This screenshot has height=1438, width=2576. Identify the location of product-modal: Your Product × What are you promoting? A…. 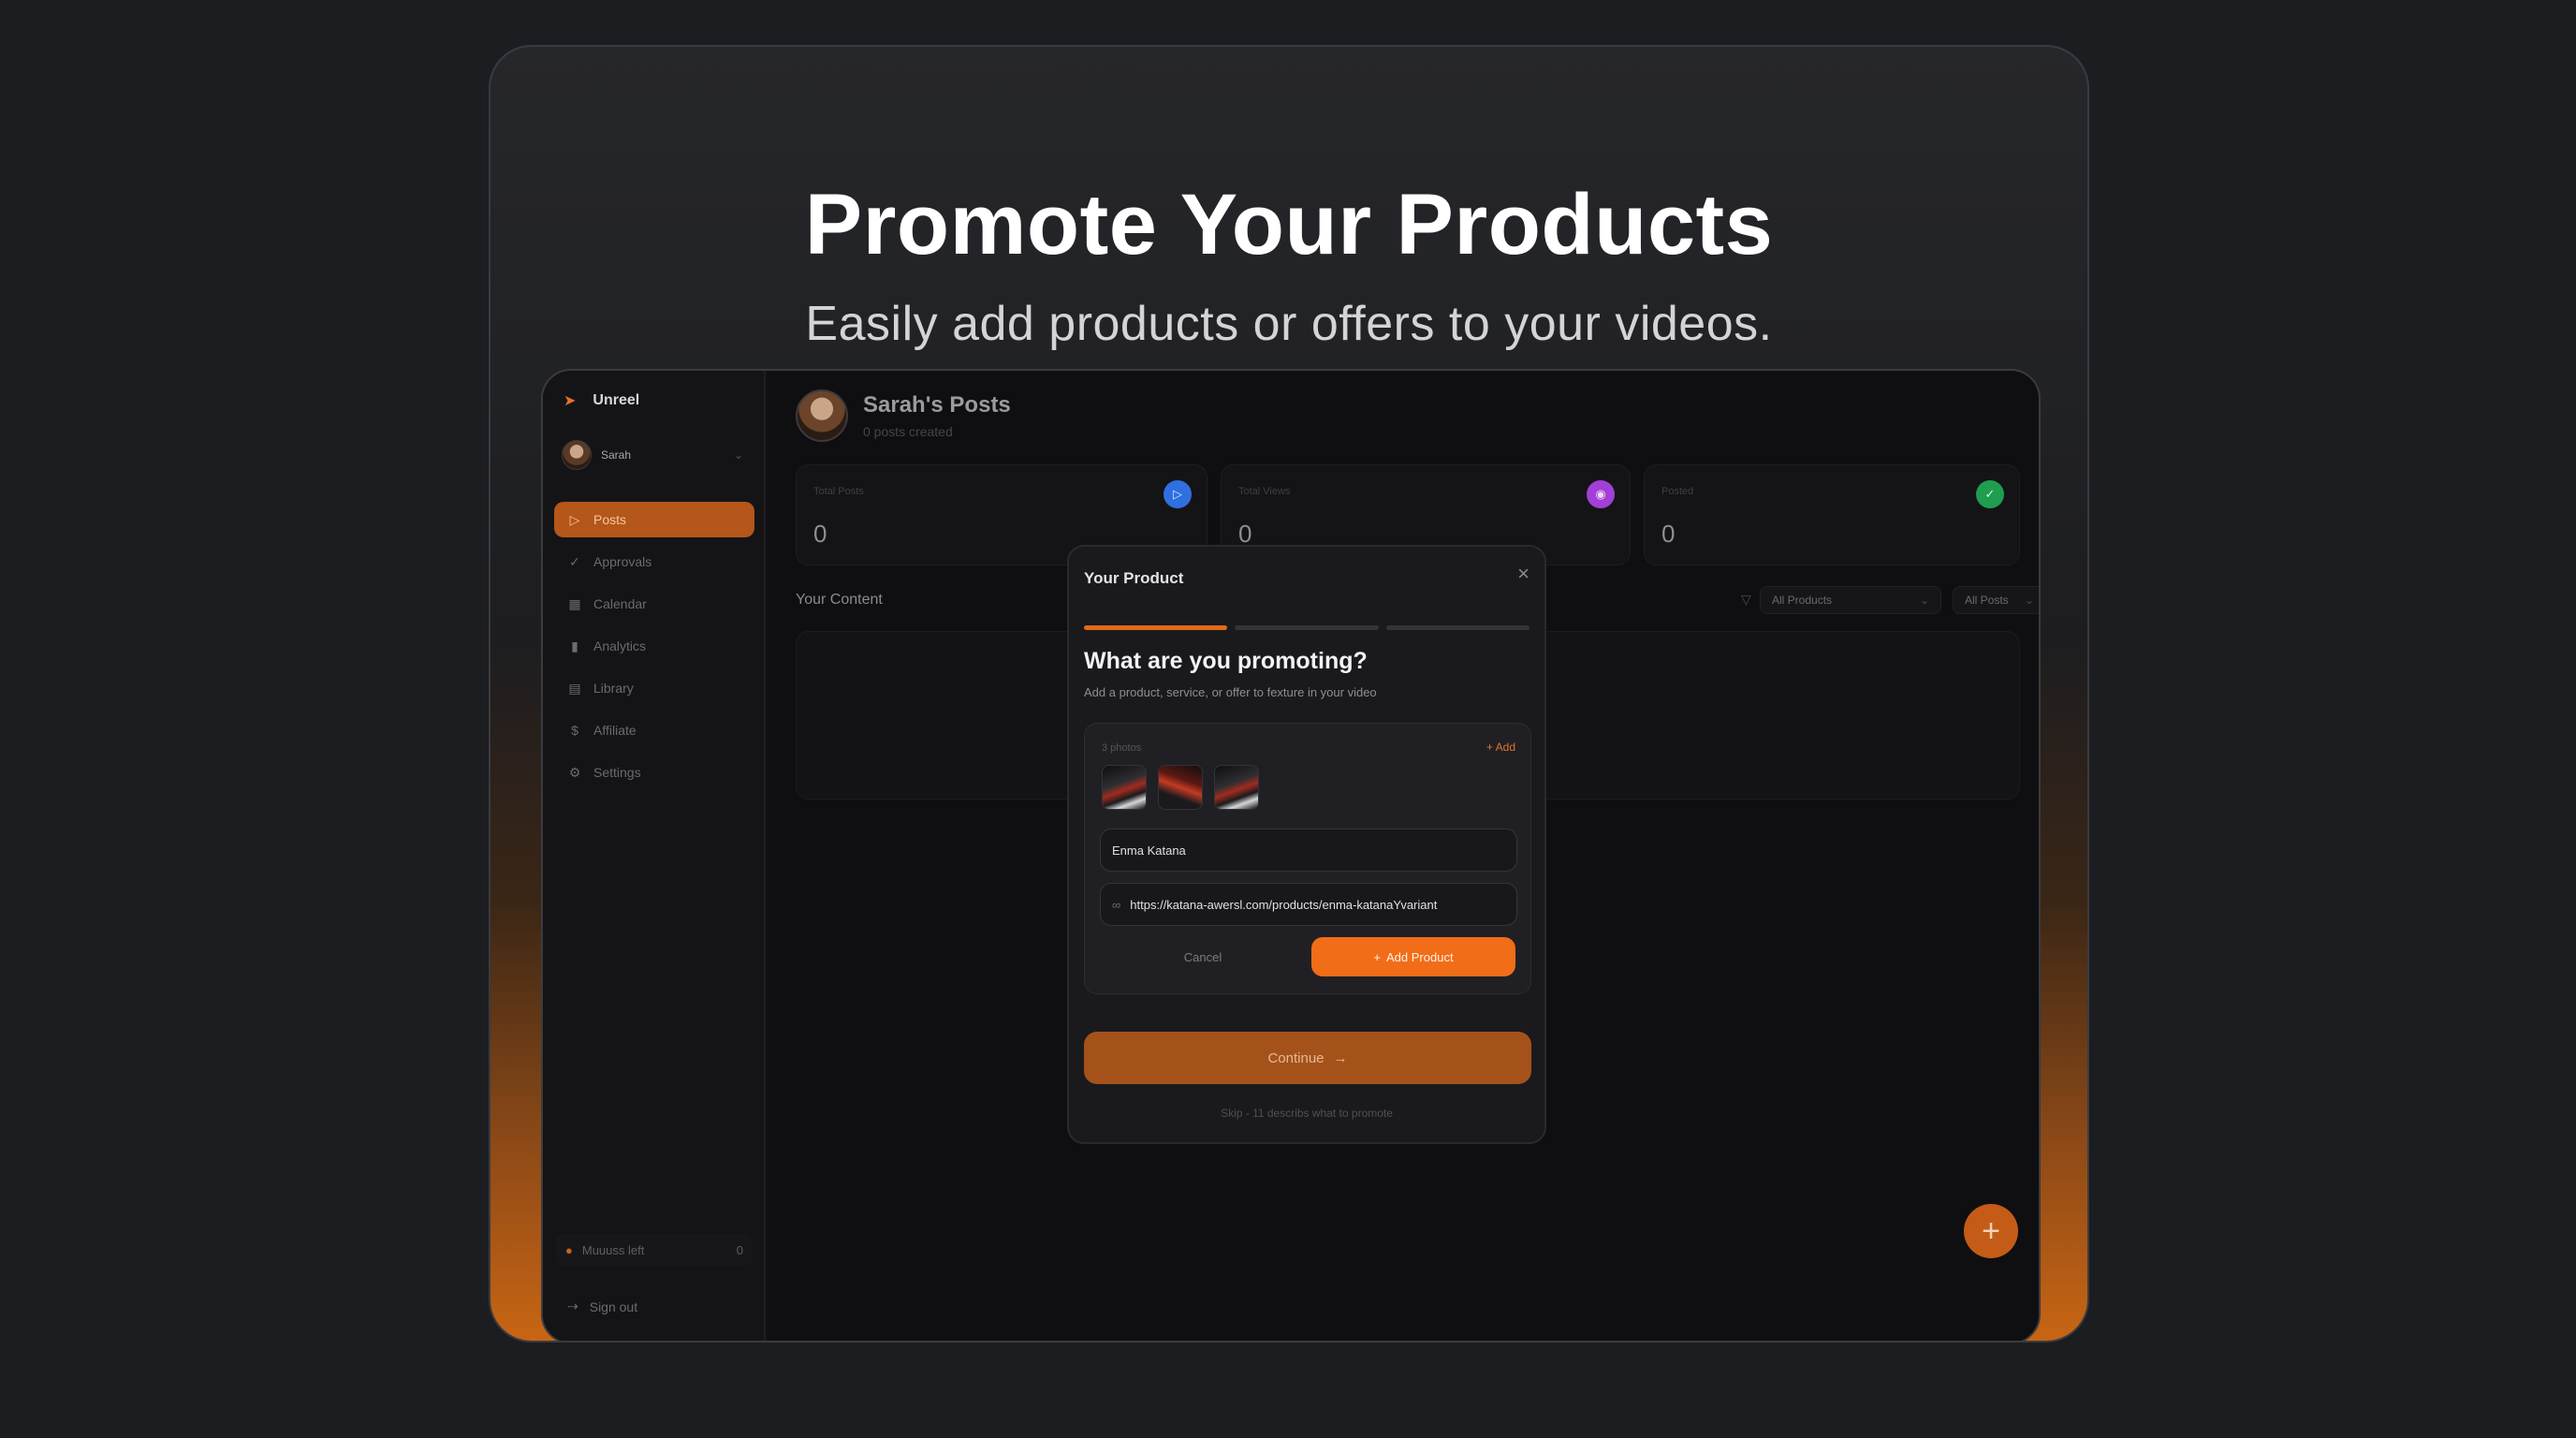
(1306, 844).